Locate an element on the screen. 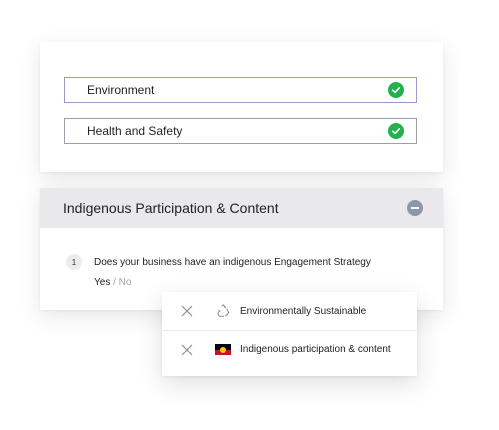 The image size is (499, 430). aboriginal-flag-icon is located at coordinates (223, 350).